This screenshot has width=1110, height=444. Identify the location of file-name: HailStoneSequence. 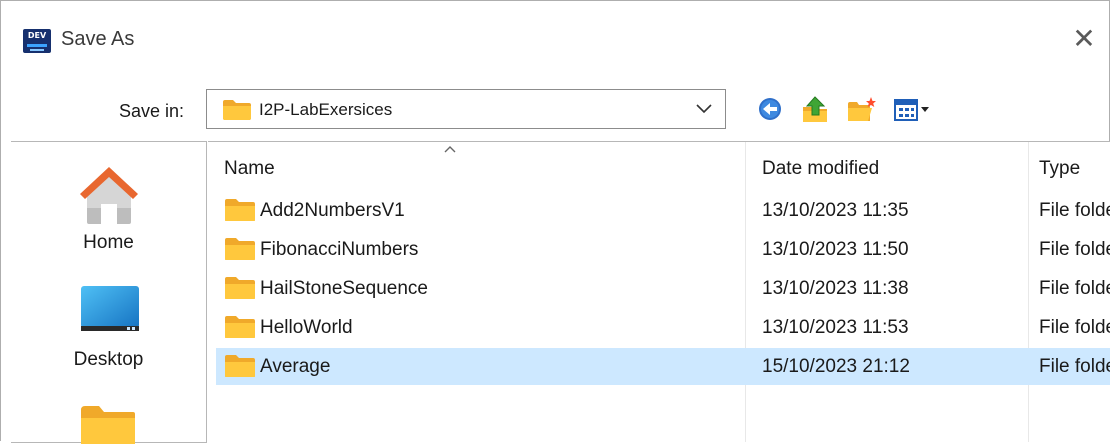
(344, 288).